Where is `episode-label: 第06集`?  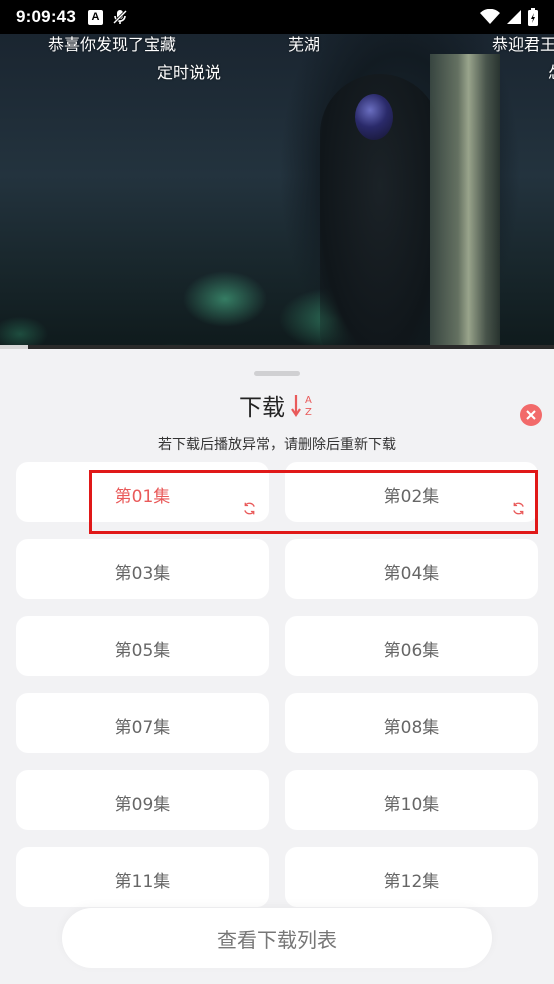 episode-label: 第06集 is located at coordinates (411, 651).